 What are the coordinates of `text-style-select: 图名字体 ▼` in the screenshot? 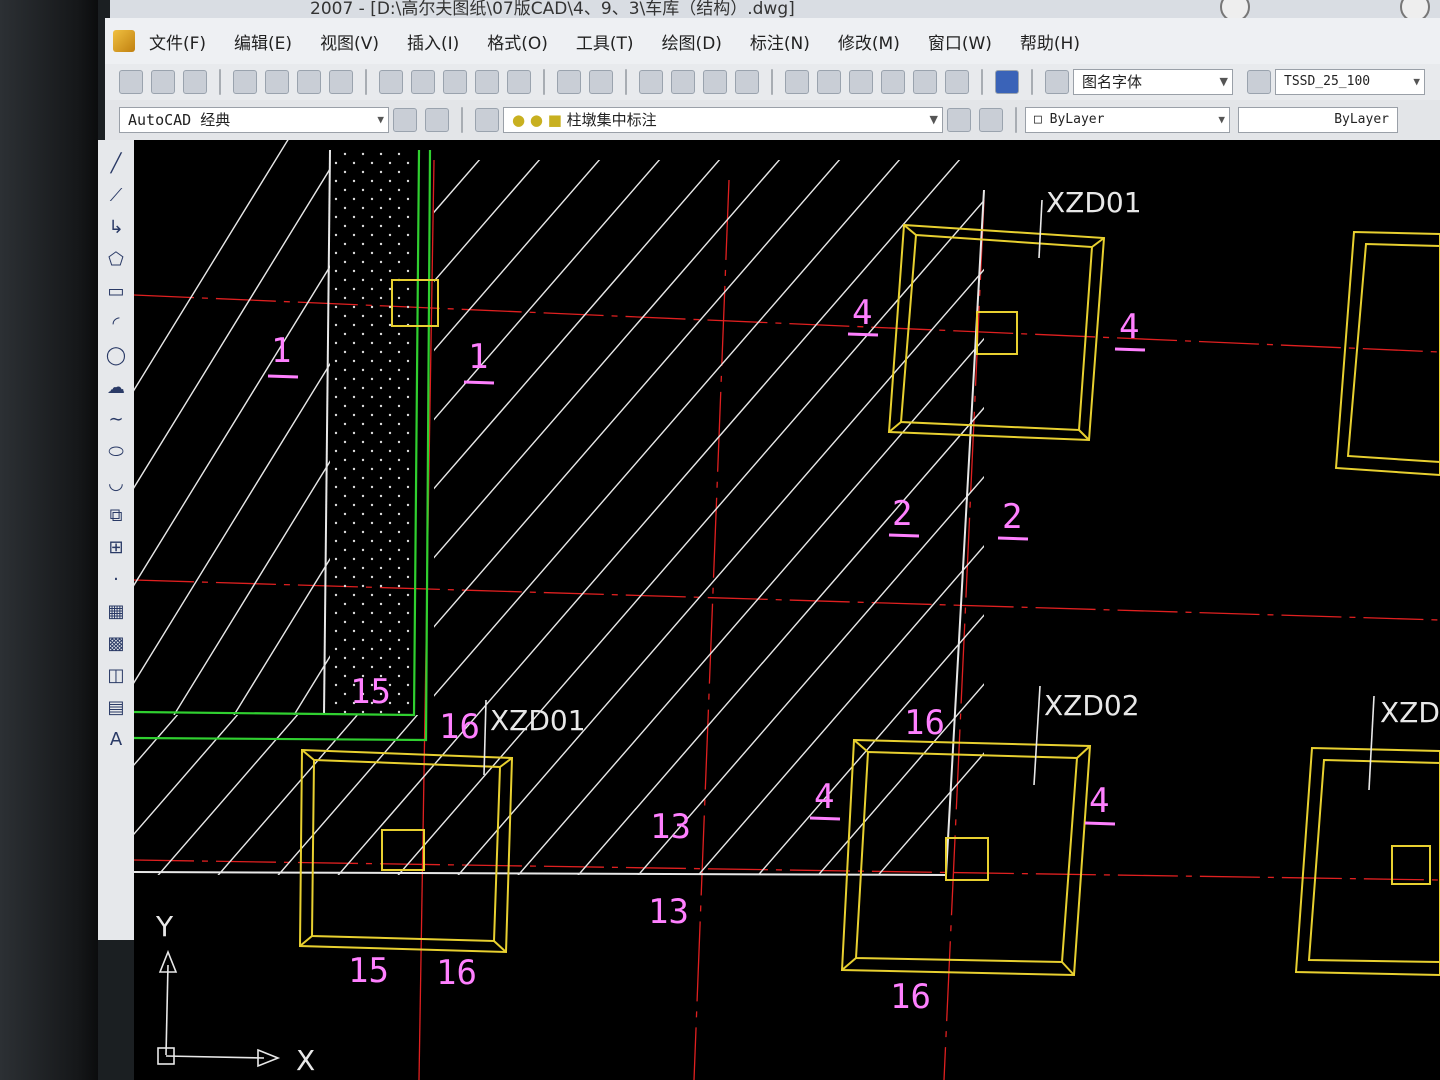 It's located at (1153, 82).